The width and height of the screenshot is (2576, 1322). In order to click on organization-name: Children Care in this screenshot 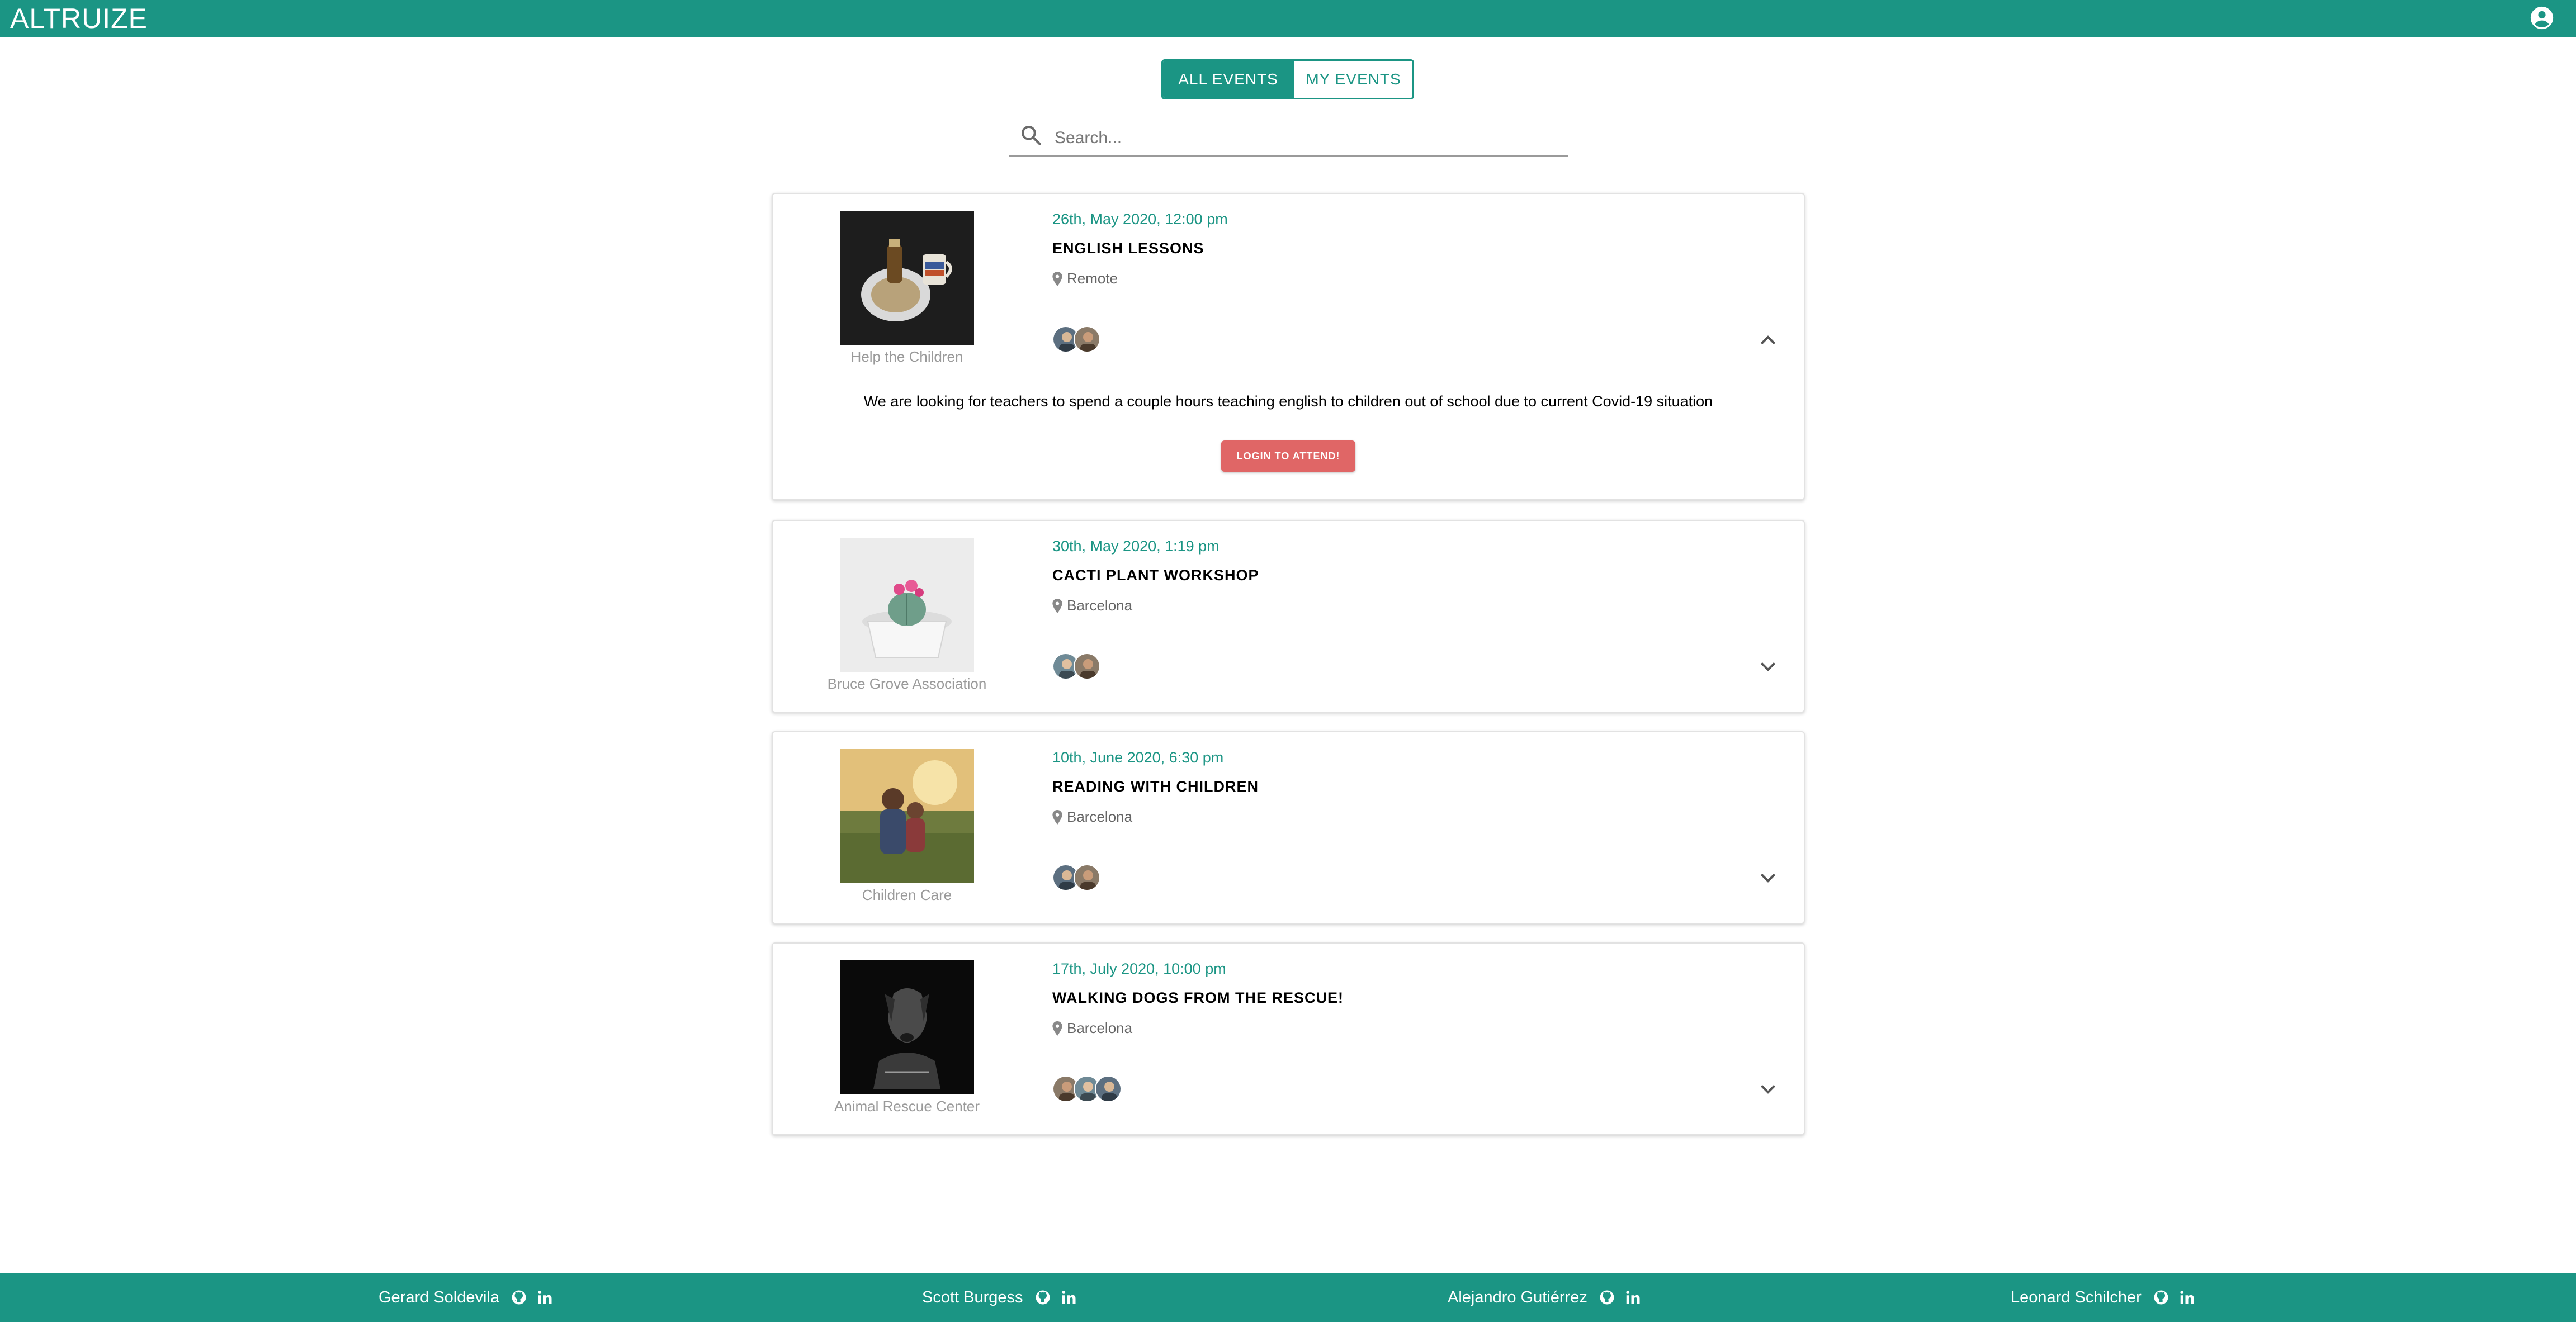, I will do `click(907, 895)`.